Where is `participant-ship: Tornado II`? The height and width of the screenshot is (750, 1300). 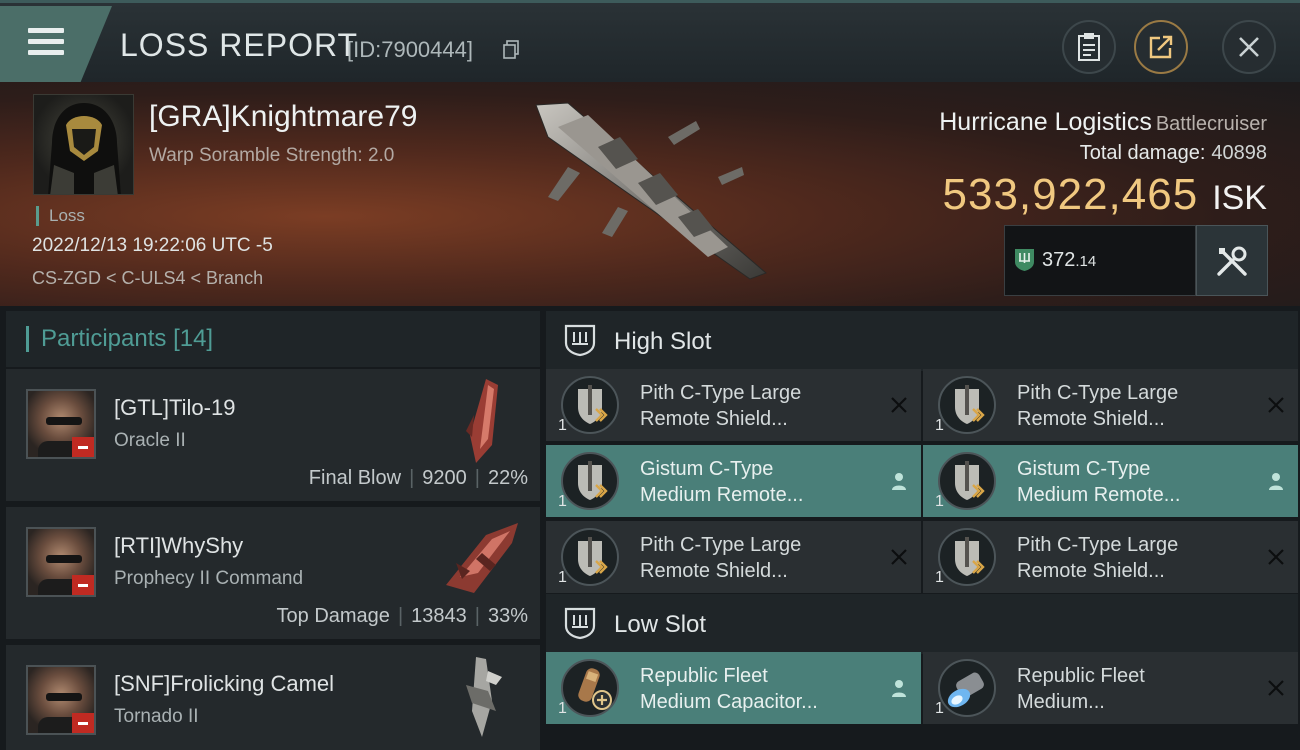
participant-ship: Tornado II is located at coordinates (156, 716).